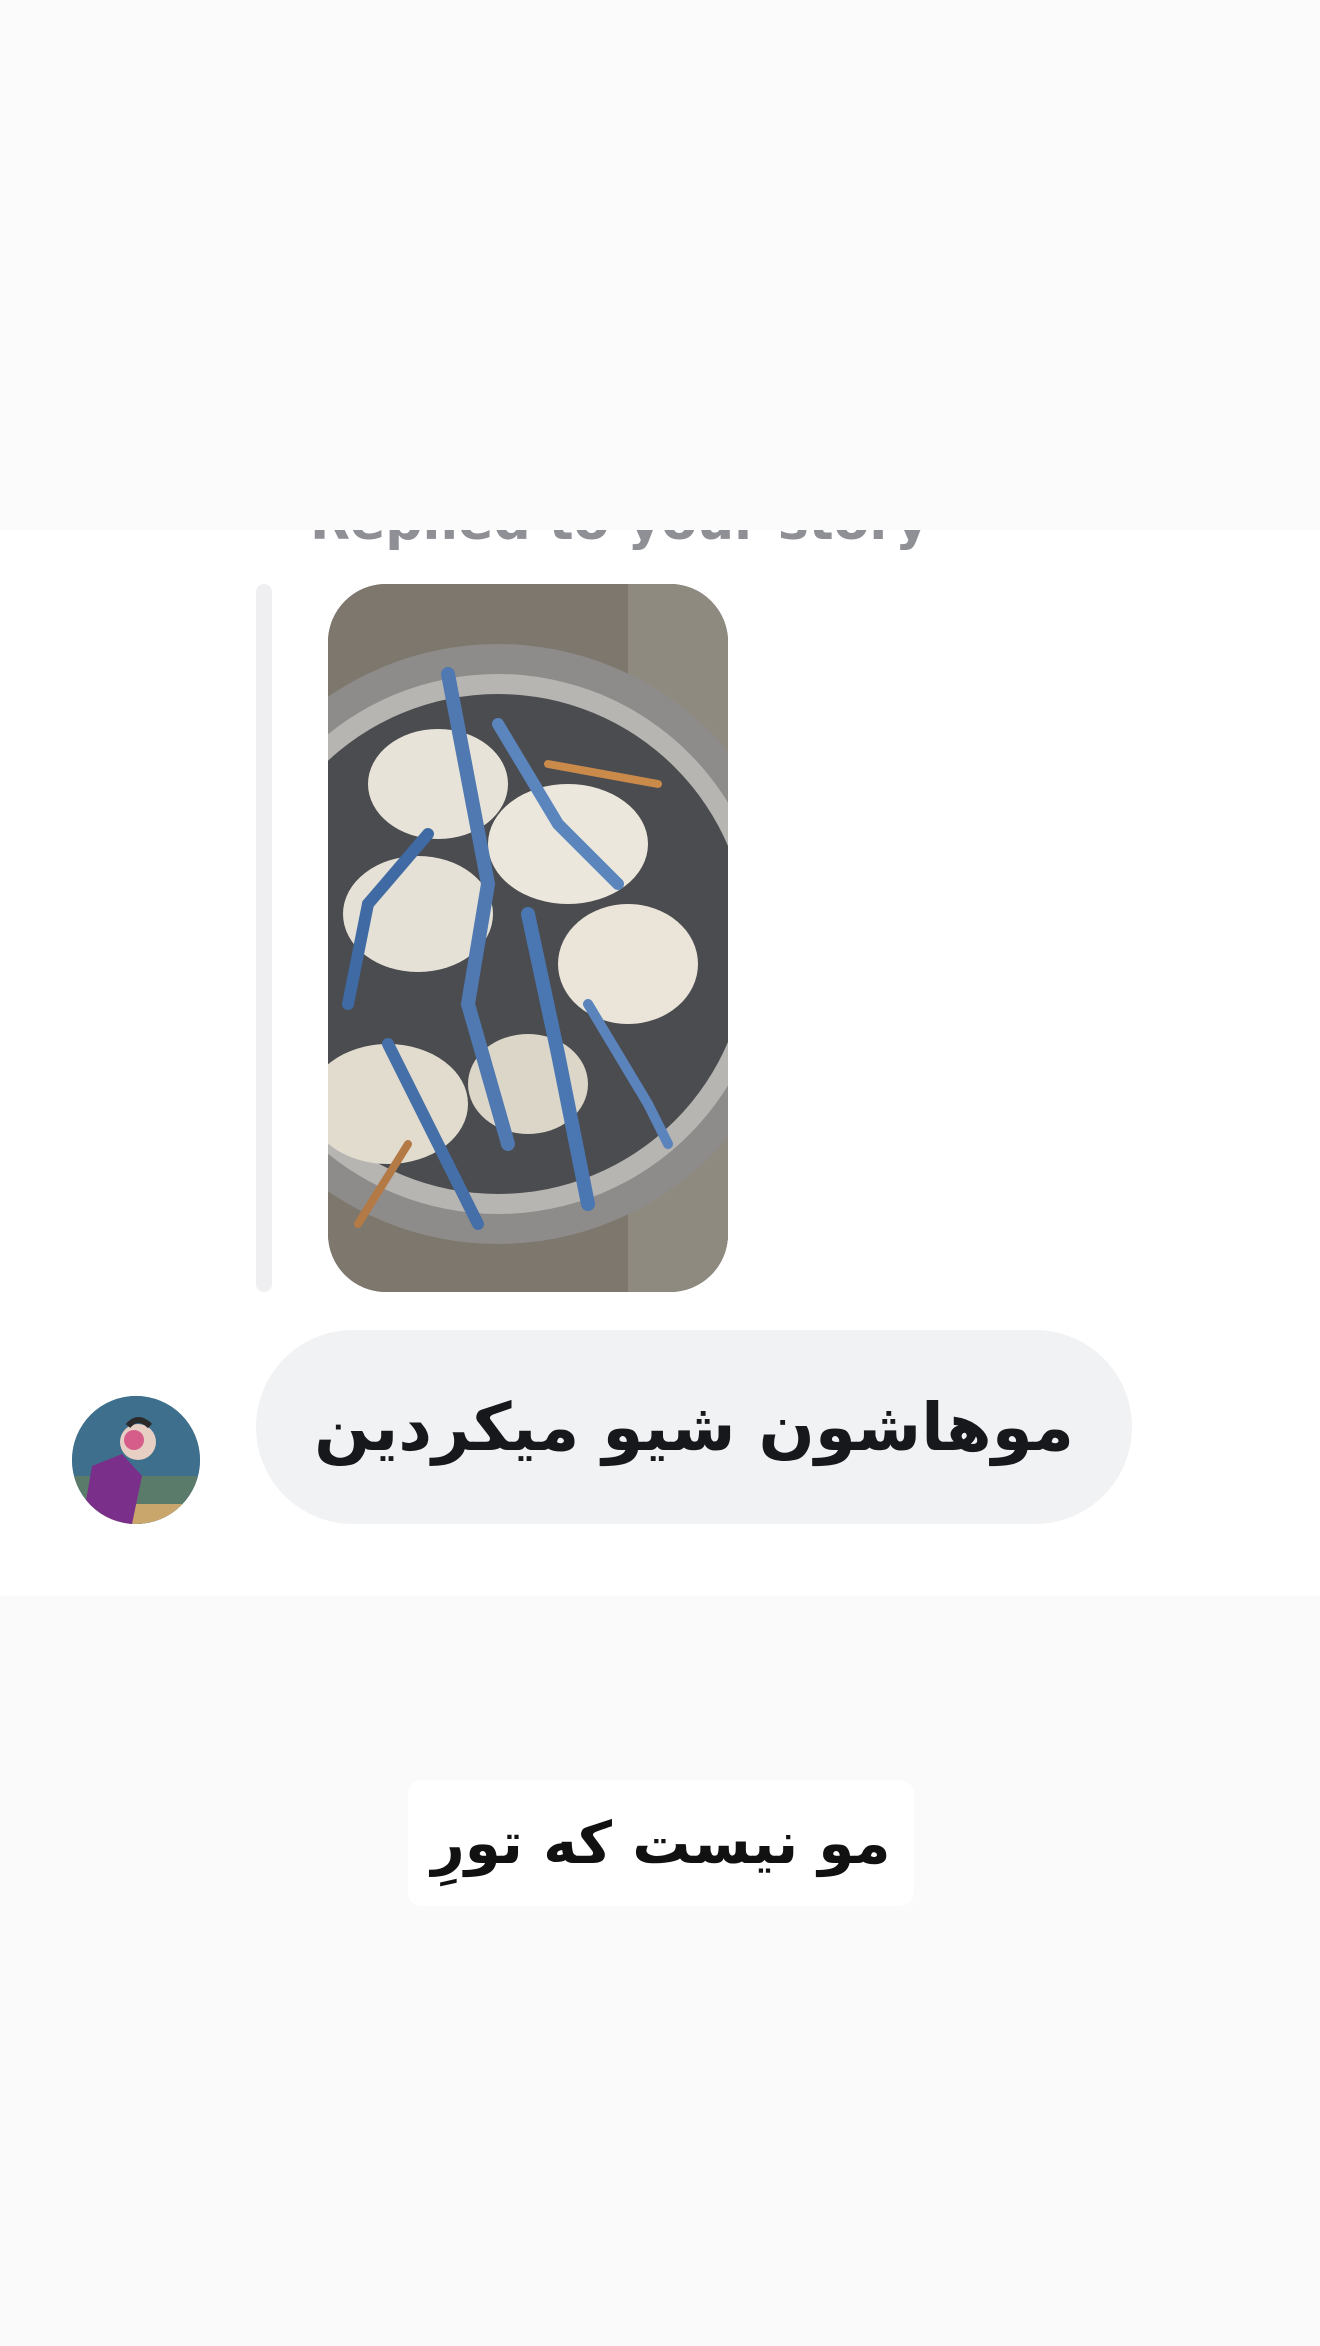 This screenshot has height=2346, width=1320. I want to click on sender-avatar, so click(136, 1460).